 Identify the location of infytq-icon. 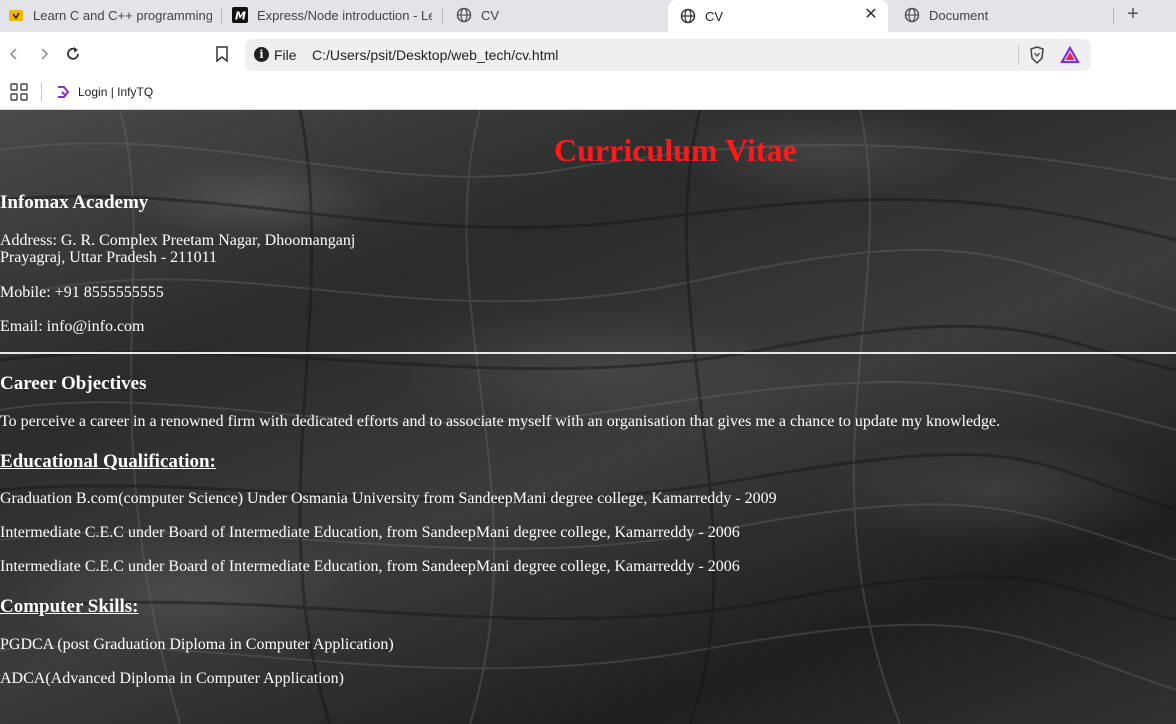
(63, 92).